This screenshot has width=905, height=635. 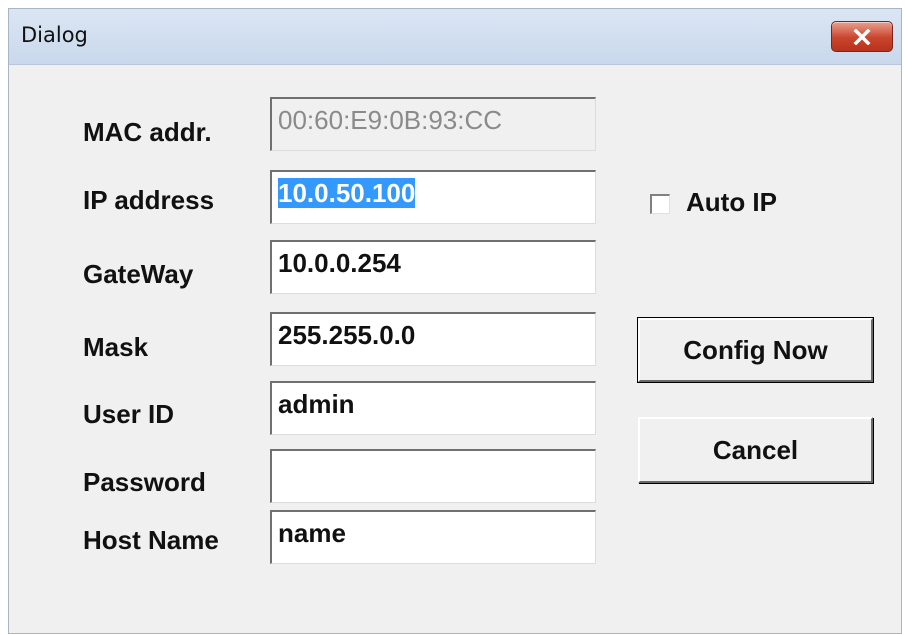 What do you see at coordinates (147, 132) in the screenshot?
I see `mac-label: MAC addr.` at bounding box center [147, 132].